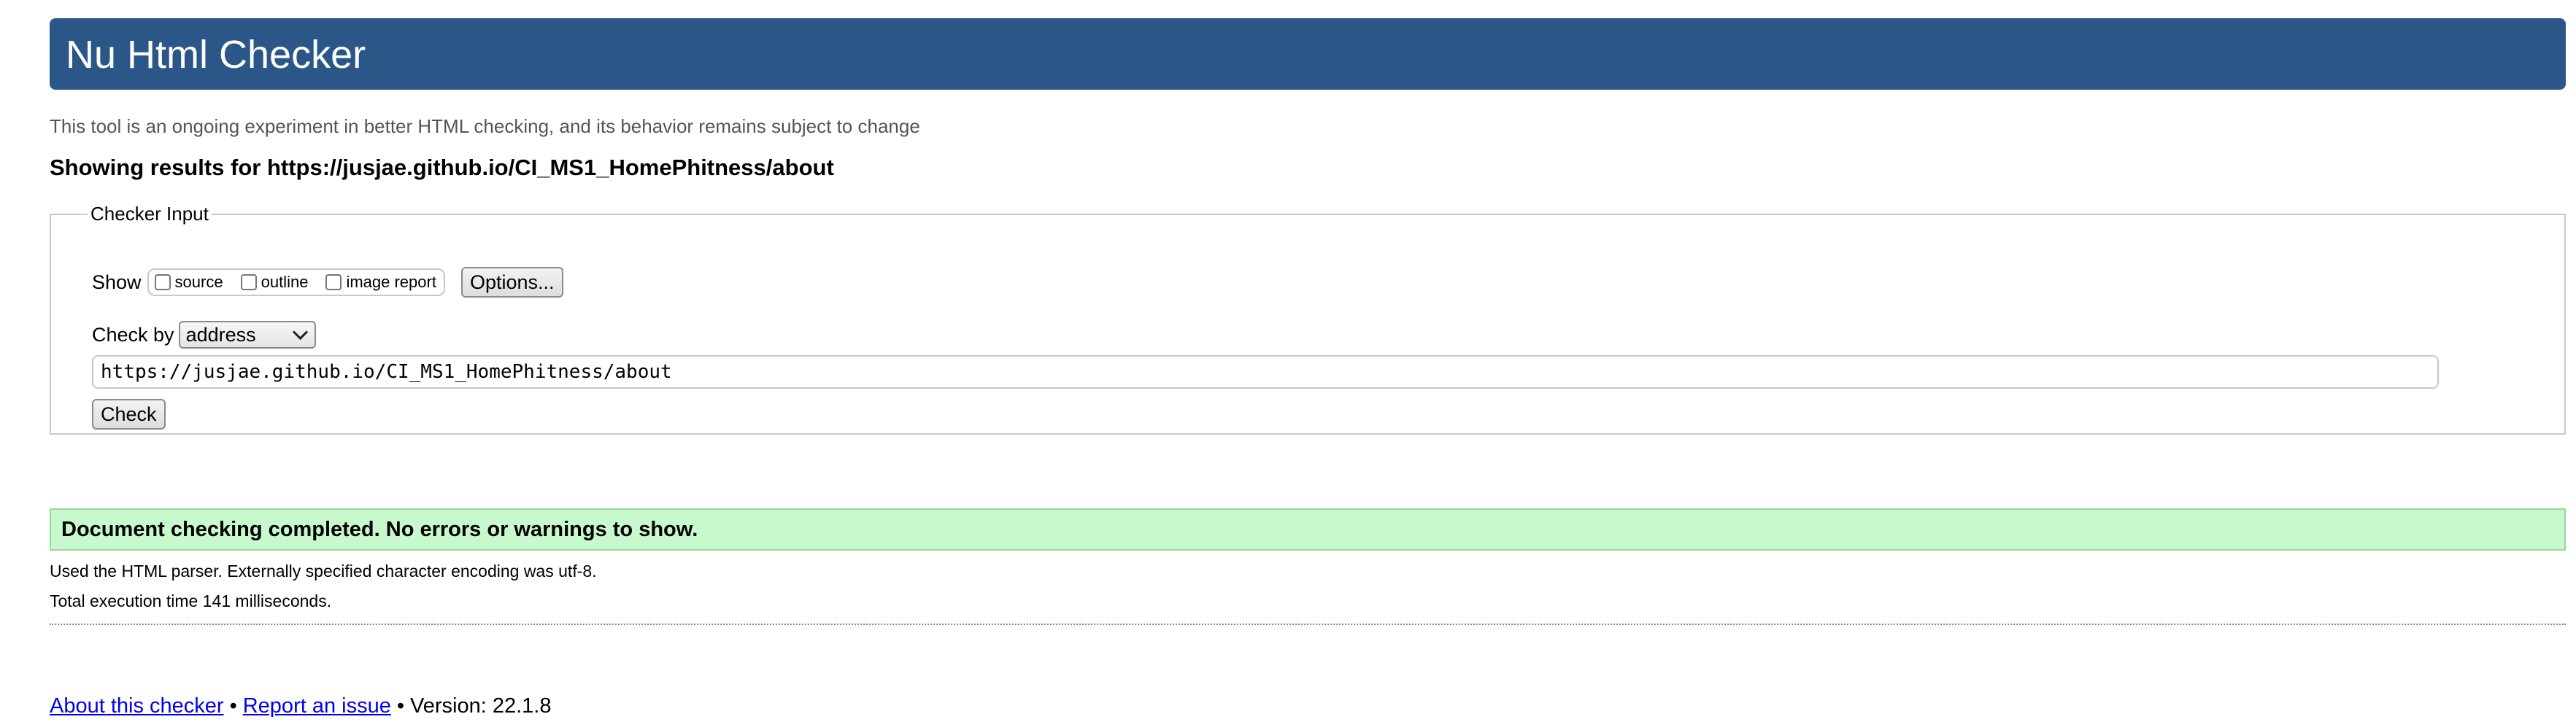 This screenshot has width=2576, height=722. What do you see at coordinates (191, 600) in the screenshot?
I see `execution-time: Total execution time 141 milliseconds.` at bounding box center [191, 600].